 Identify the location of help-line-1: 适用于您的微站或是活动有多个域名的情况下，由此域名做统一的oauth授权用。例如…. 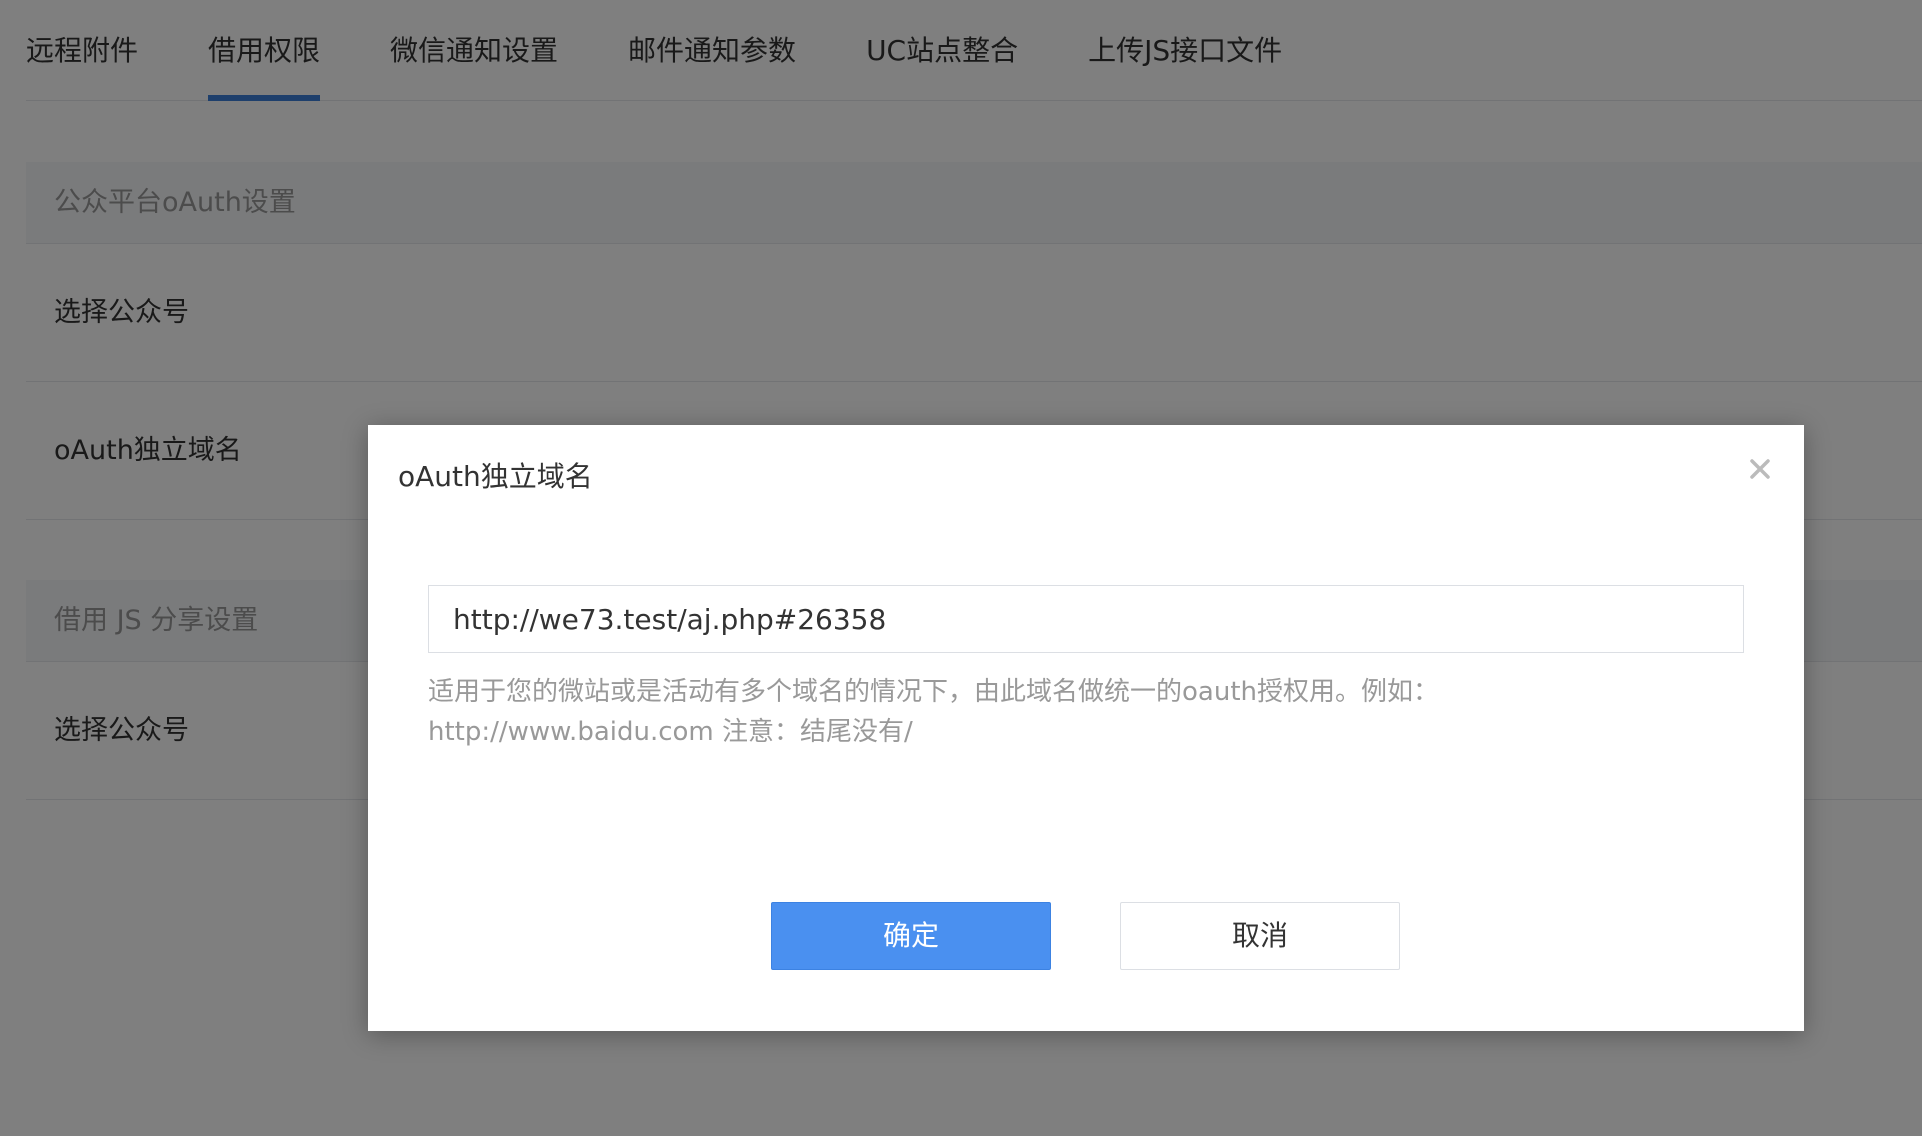
(933, 692).